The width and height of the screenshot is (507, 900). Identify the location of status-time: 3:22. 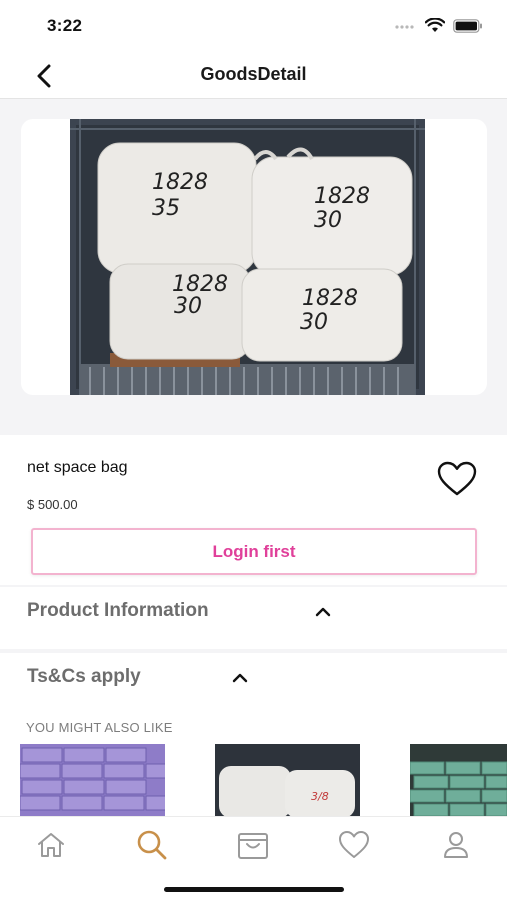
(65, 25).